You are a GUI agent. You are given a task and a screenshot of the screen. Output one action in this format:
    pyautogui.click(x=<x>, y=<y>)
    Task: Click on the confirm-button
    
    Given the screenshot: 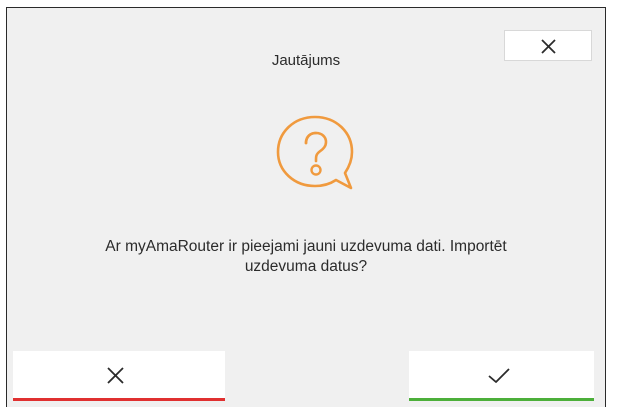 What is the action you would take?
    pyautogui.click(x=501, y=376)
    